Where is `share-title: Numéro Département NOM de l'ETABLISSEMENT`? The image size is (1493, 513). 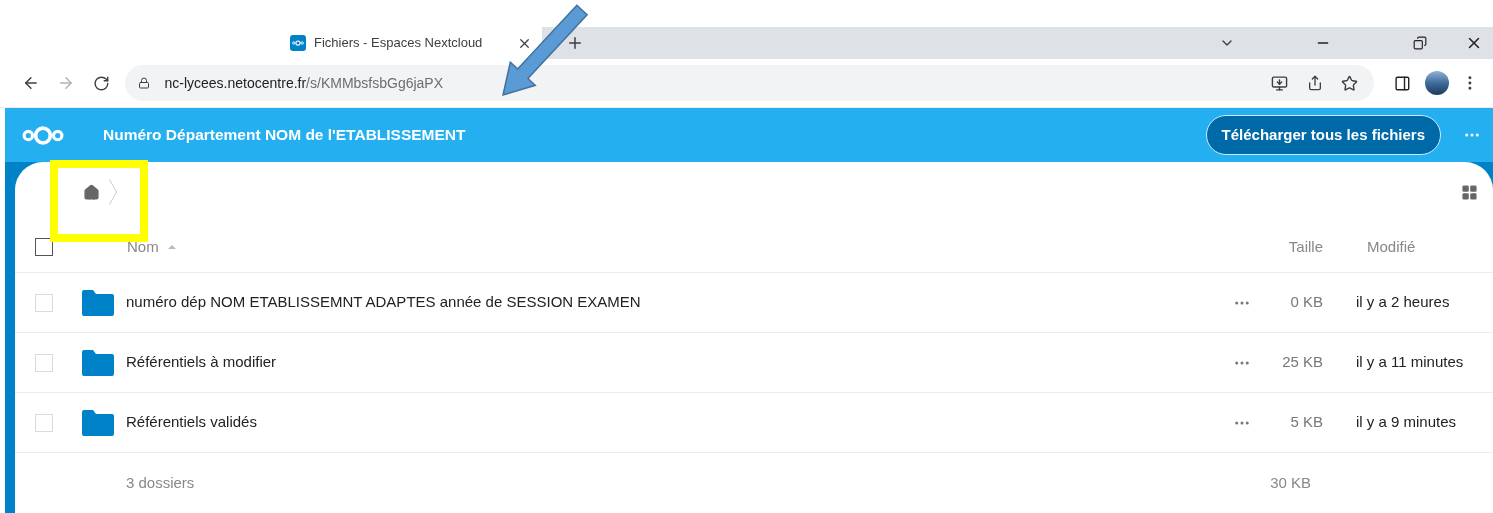 share-title: Numéro Département NOM de l'ETABLISSEMENT is located at coordinates (284, 135).